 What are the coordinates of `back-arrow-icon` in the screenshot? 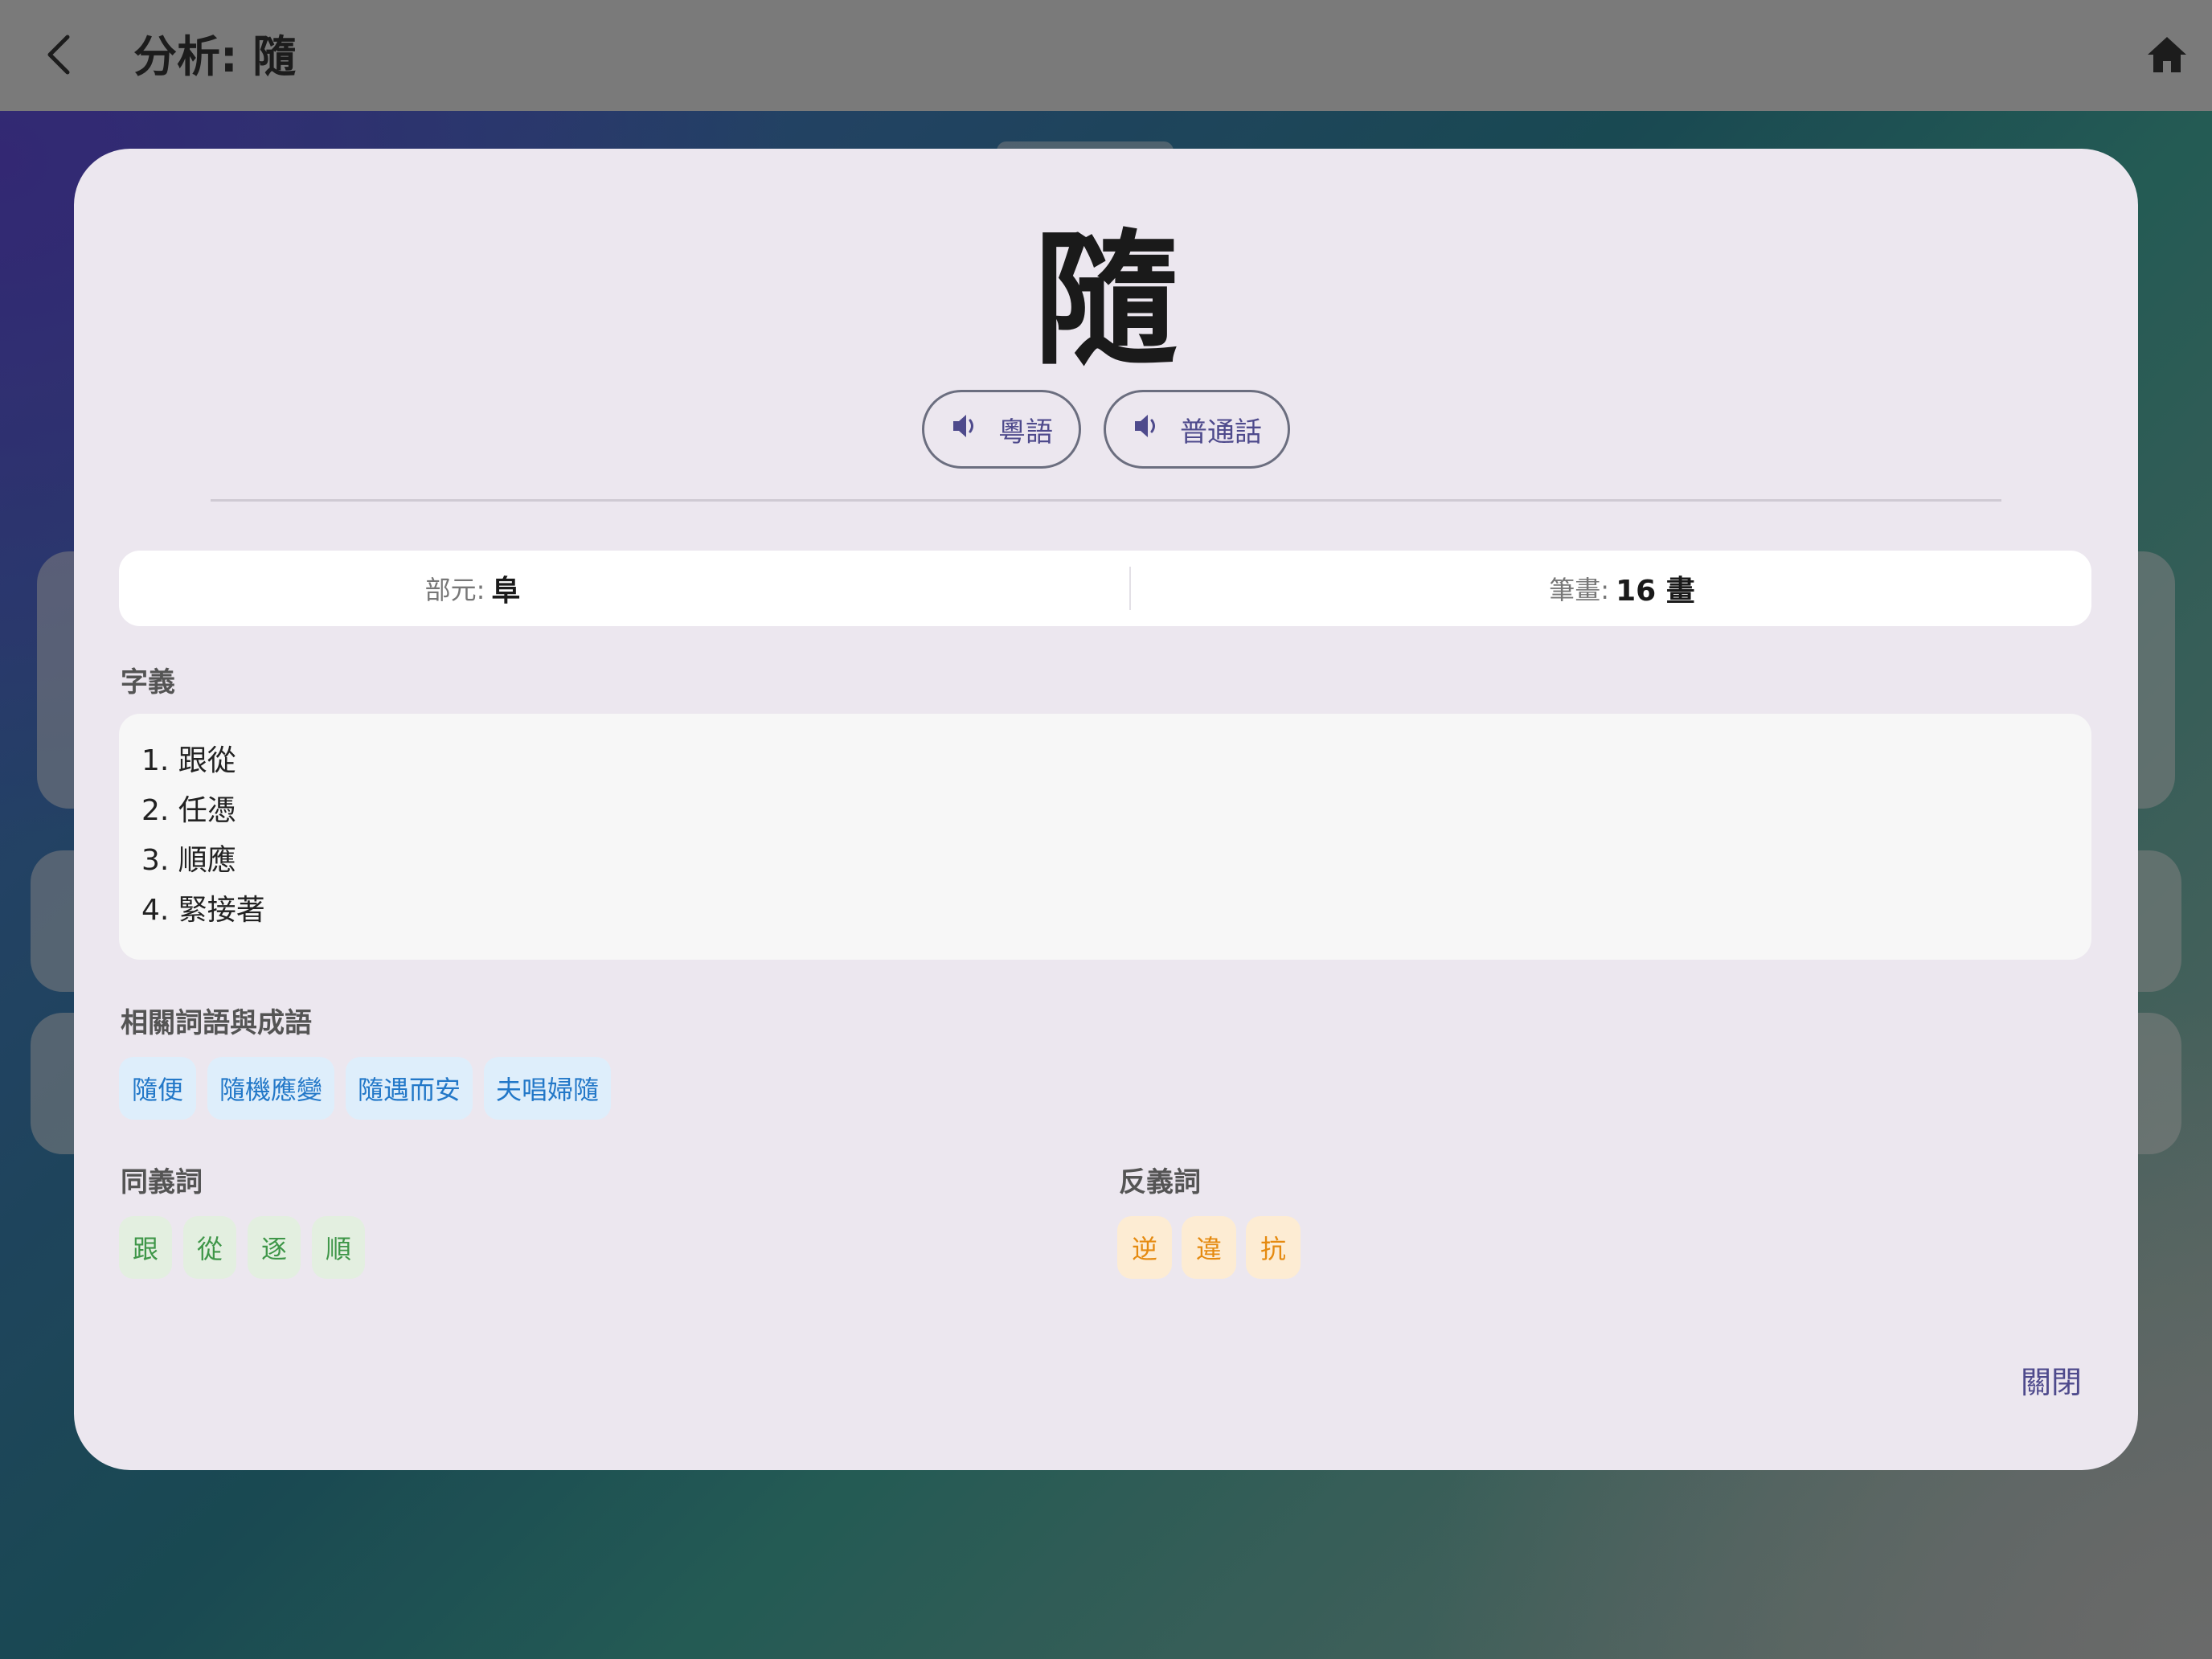 It's located at (59, 54).